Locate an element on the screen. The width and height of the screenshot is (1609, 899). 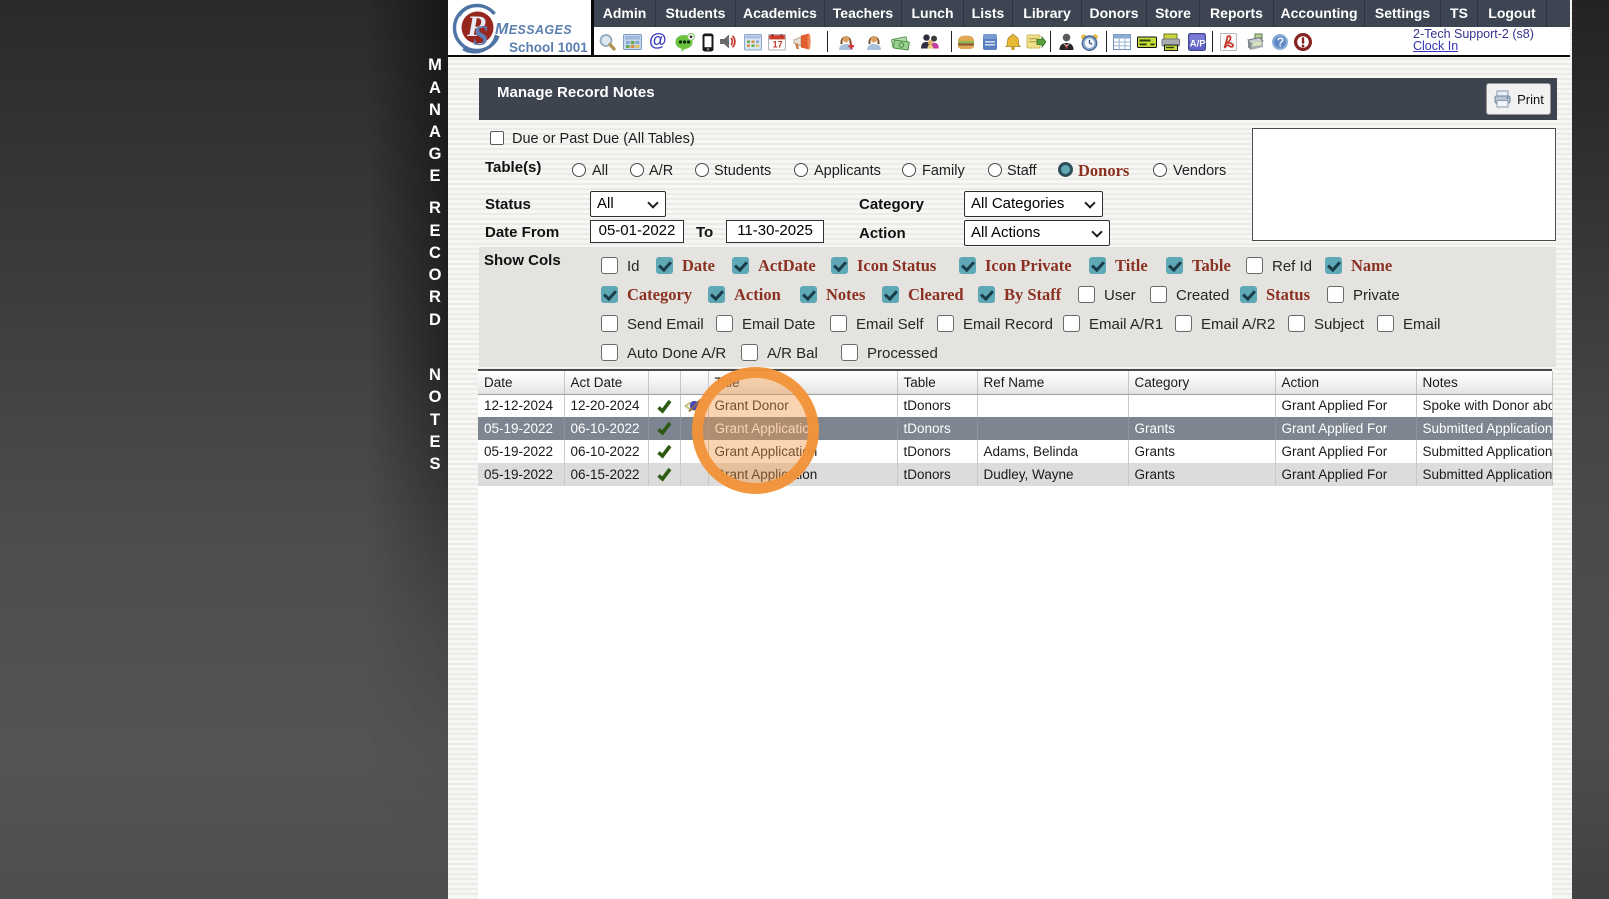
svg-text: 17 is located at coordinates (778, 45).